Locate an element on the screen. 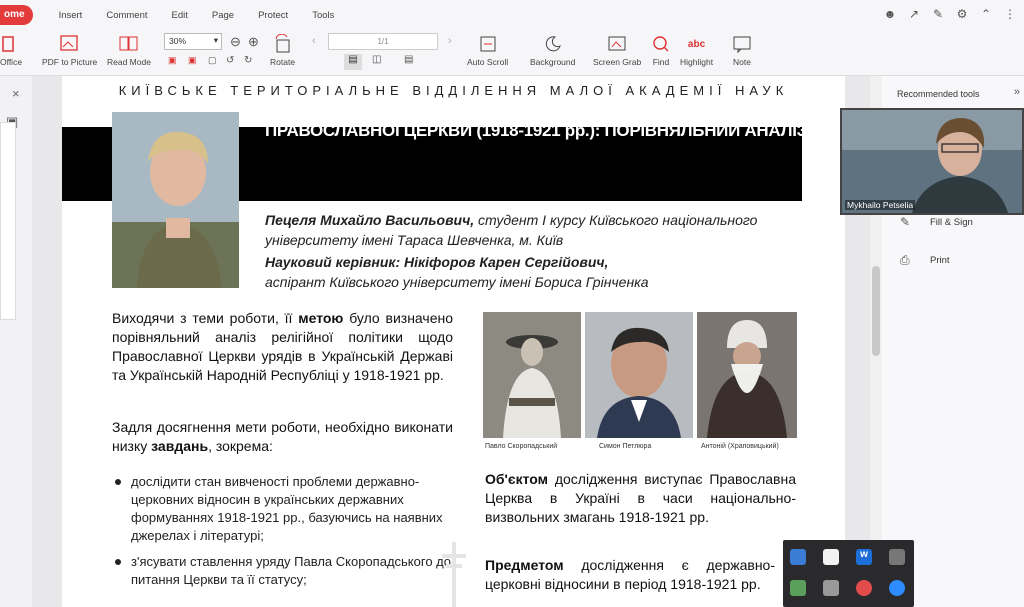 The width and height of the screenshot is (1024, 607). page-number-input: 1/1 is located at coordinates (383, 41).